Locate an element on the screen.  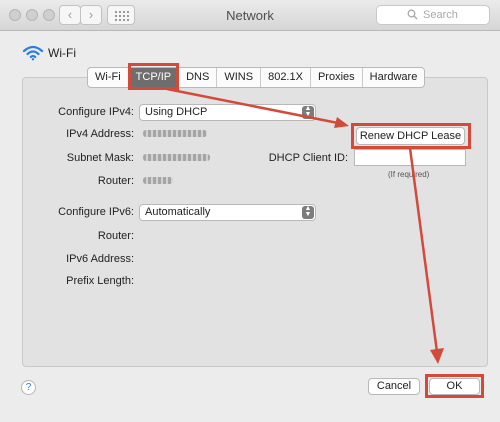
help-button: ? is located at coordinates (28, 387).